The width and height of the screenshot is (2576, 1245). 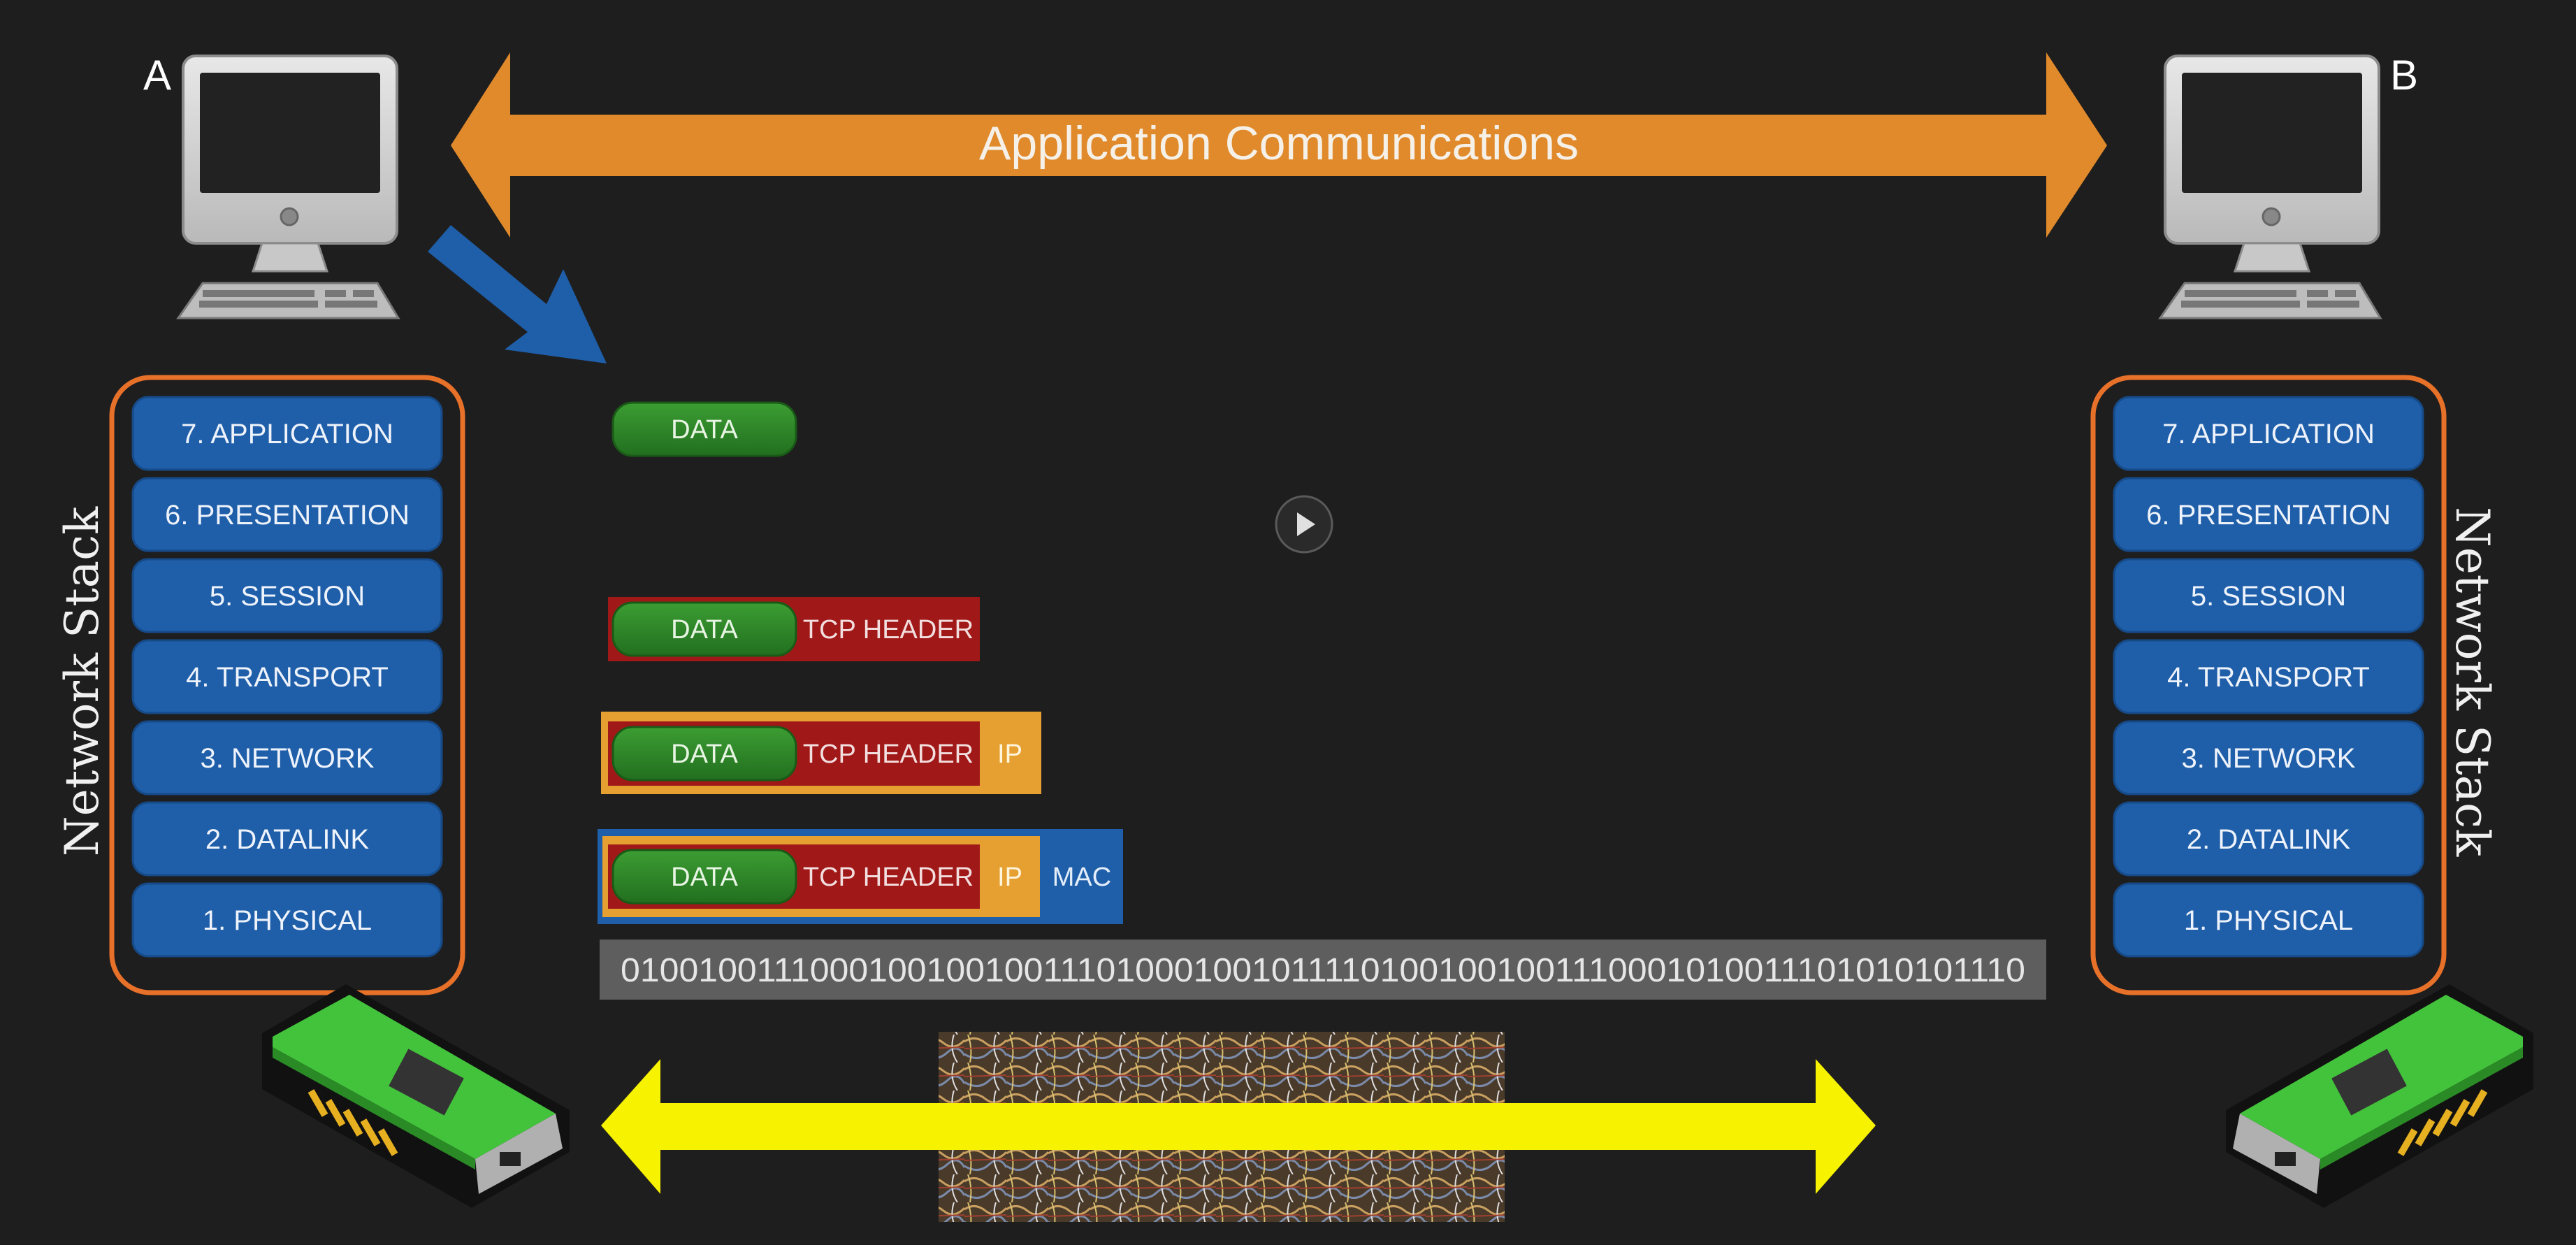 I want to click on left-layer-item: 1. PHYSICAL, so click(x=287, y=920).